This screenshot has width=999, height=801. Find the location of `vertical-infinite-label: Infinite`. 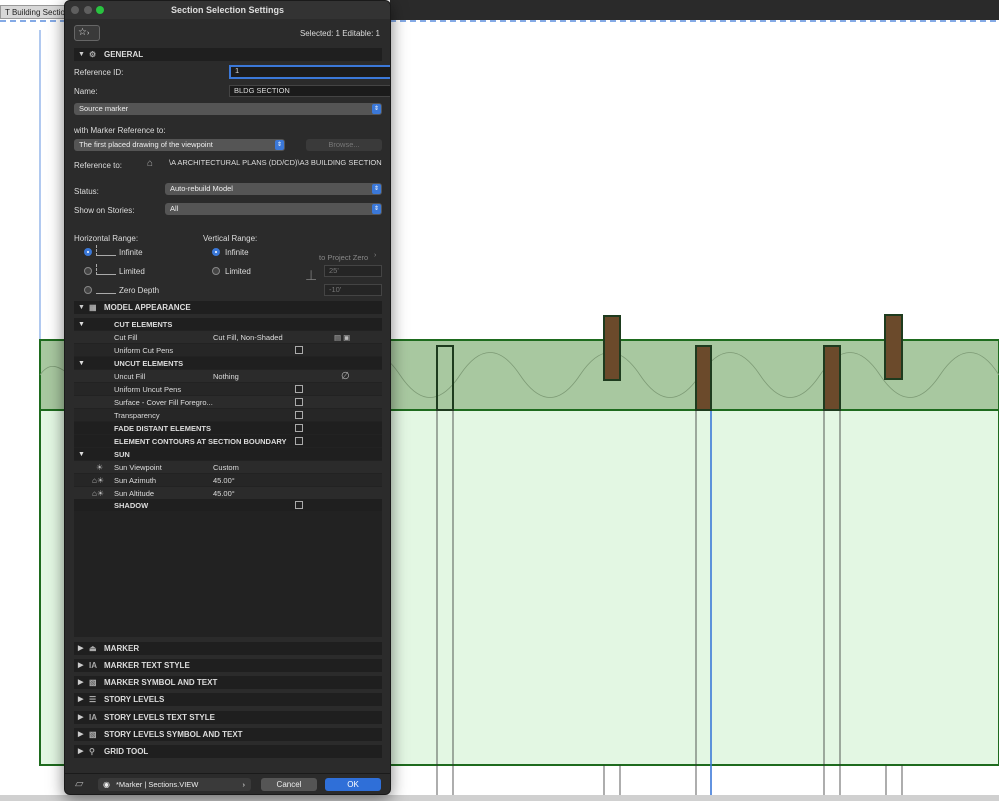

vertical-infinite-label: Infinite is located at coordinates (237, 252).